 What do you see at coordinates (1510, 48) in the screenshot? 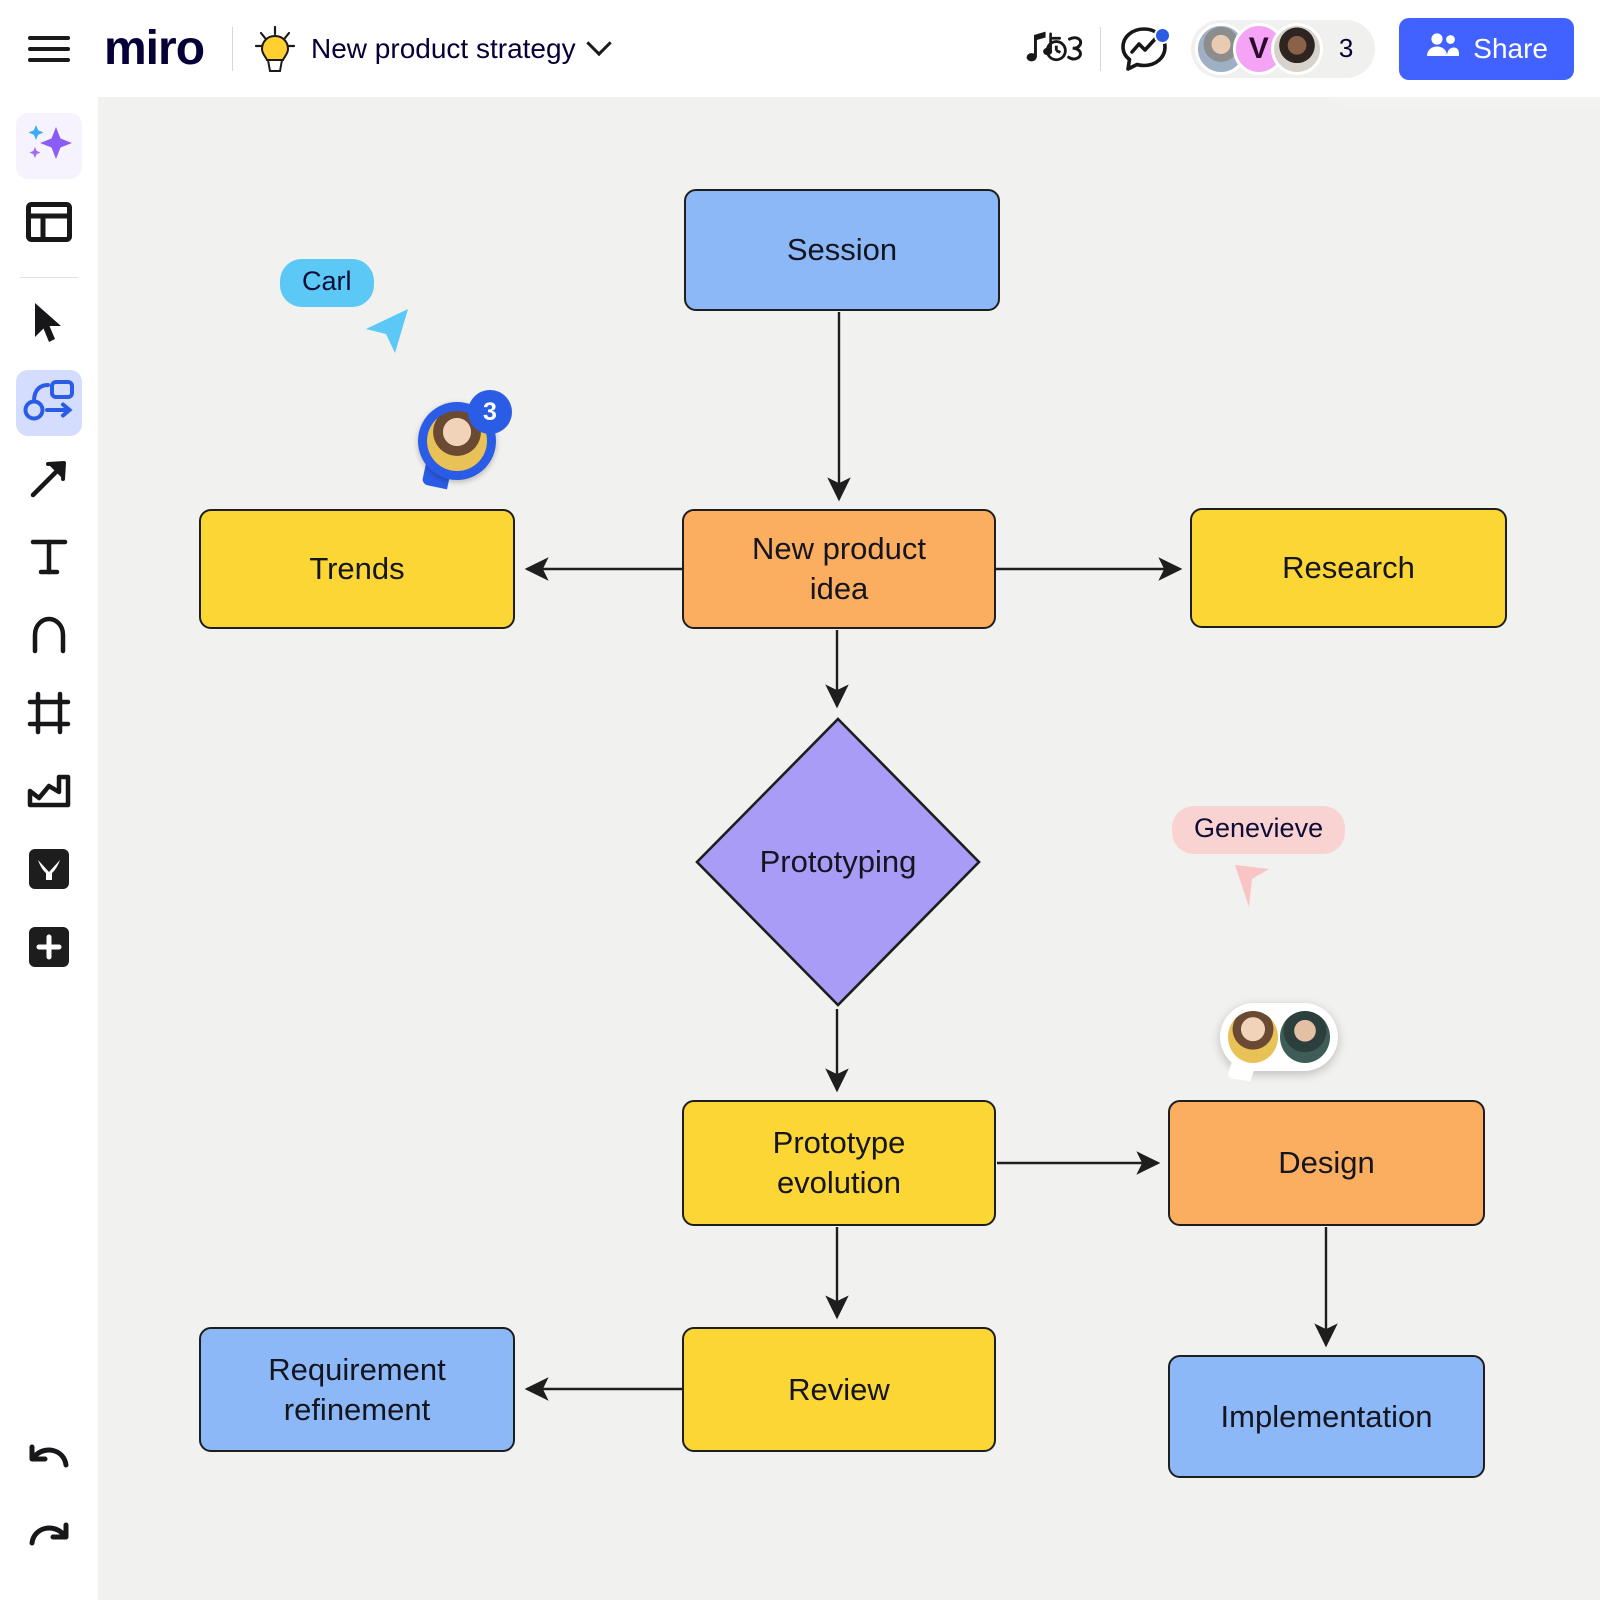
I see `share-label: Share` at bounding box center [1510, 48].